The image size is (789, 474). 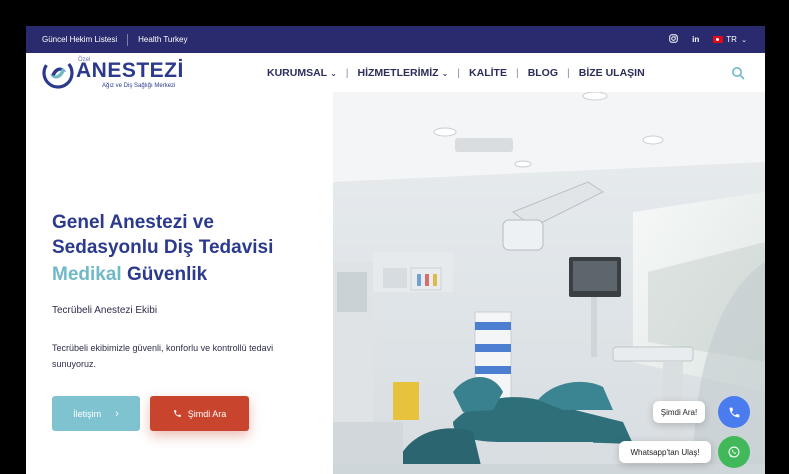 I want to click on hero-subtitle: Tecrübeli Anestezi Ekibi, so click(x=105, y=310).